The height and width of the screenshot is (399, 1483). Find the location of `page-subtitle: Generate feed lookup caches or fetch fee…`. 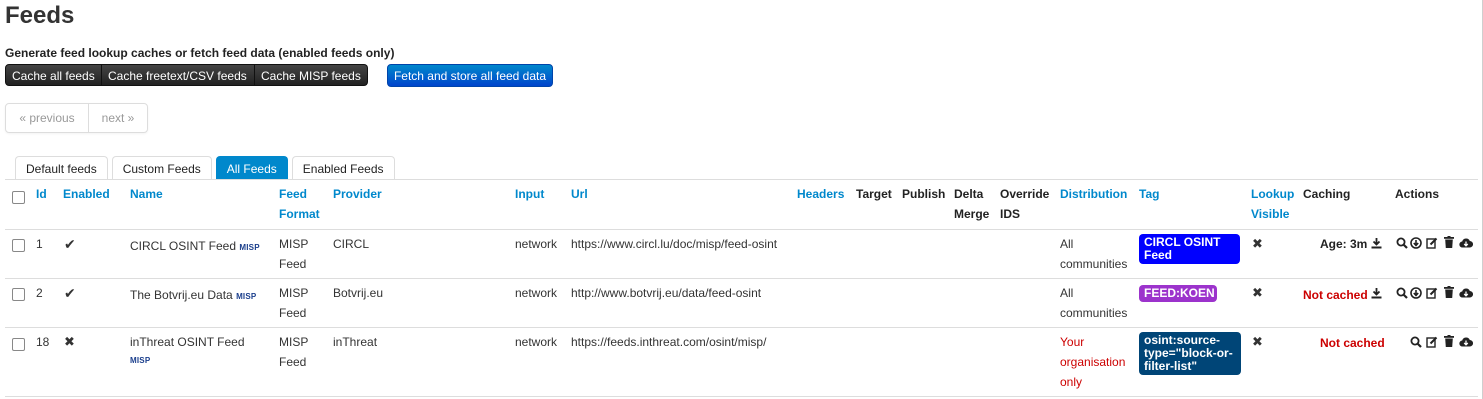

page-subtitle: Generate feed lookup caches or fetch fee… is located at coordinates (200, 53).